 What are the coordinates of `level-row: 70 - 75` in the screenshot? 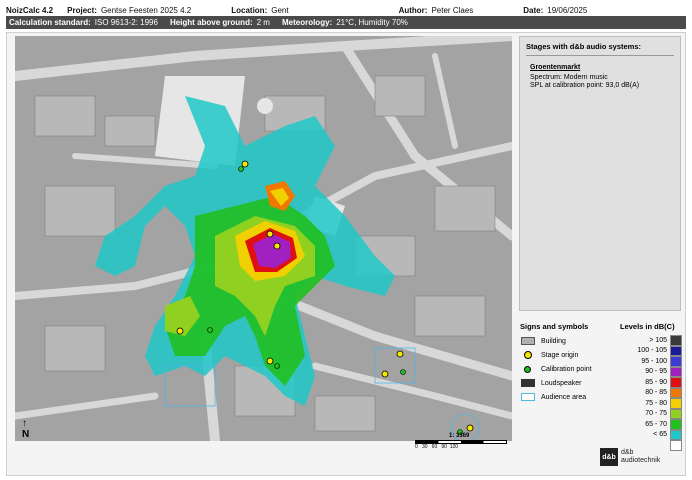 It's located at (647, 413).